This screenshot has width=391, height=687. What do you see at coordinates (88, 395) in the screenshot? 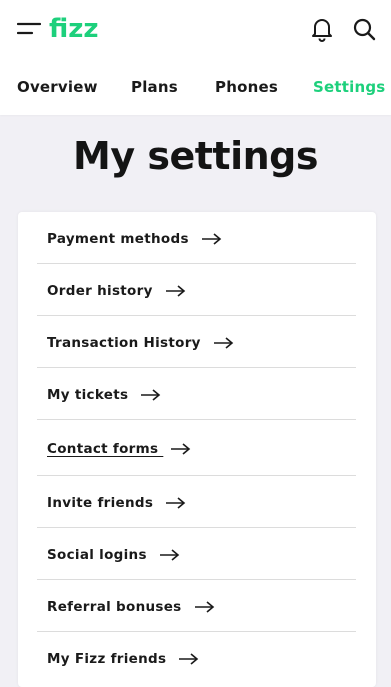
I see `settings-item-label: My tickets` at bounding box center [88, 395].